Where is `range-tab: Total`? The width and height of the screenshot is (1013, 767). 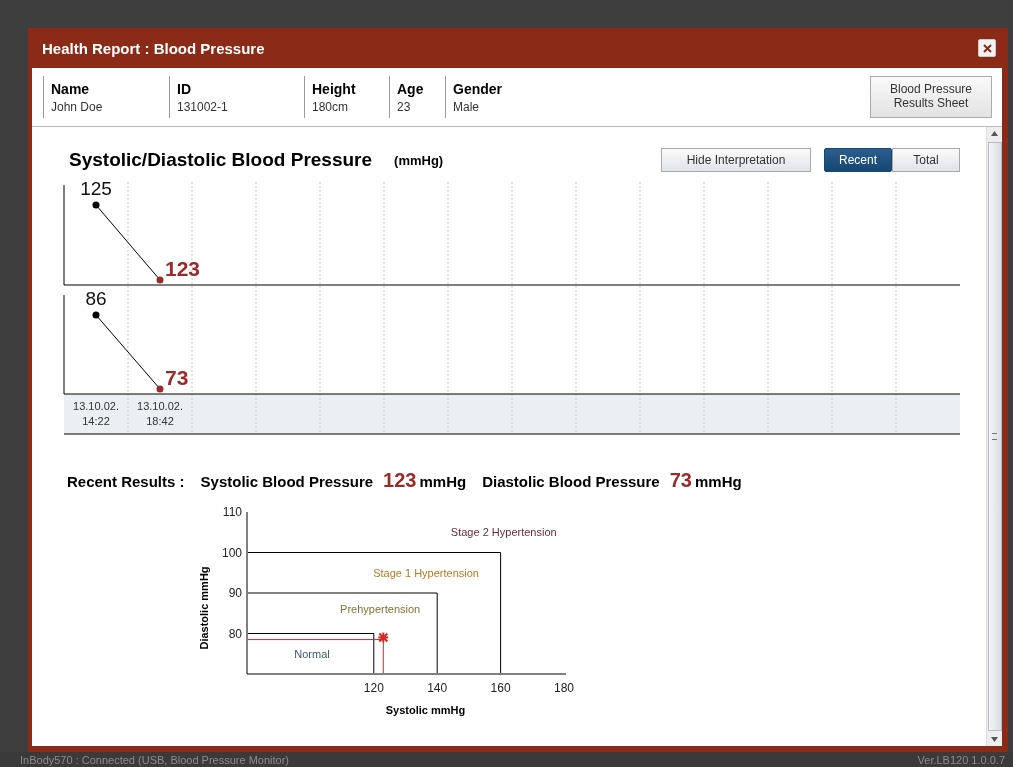 range-tab: Total is located at coordinates (926, 160).